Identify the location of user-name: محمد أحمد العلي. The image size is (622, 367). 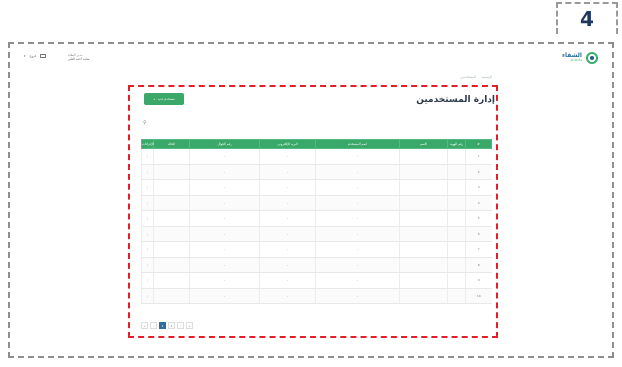
(79, 59).